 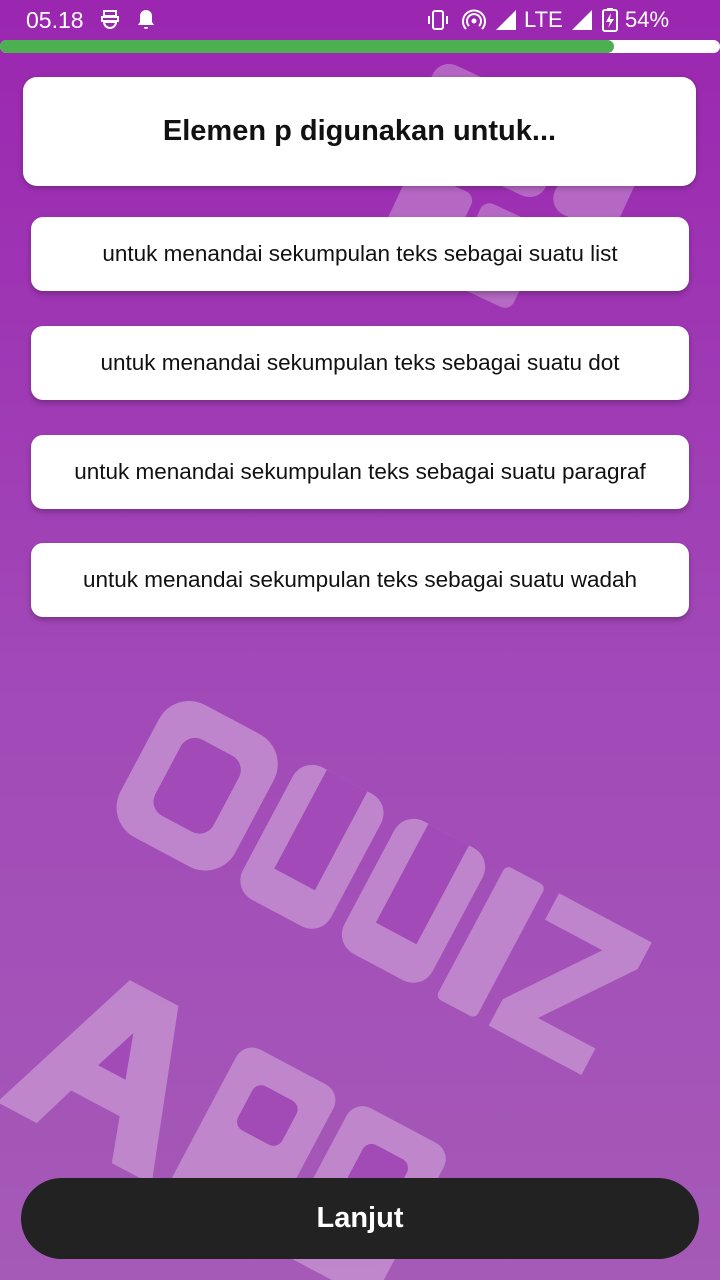 I want to click on next-button: Lanjut, so click(x=360, y=1218).